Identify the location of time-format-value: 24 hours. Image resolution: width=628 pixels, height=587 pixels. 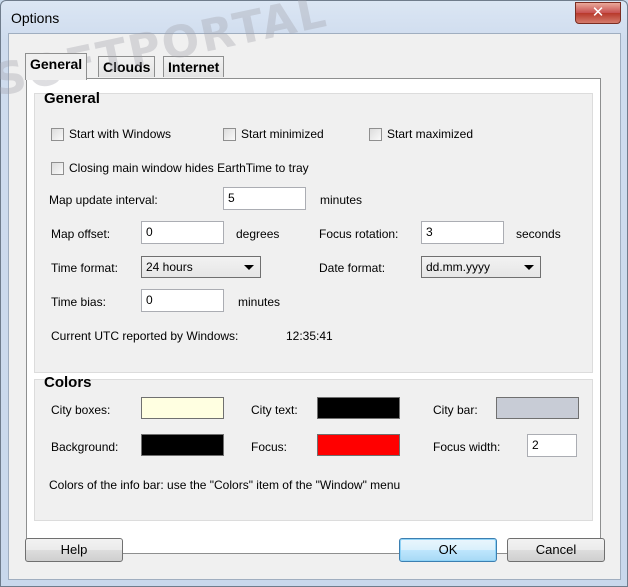
(169, 267).